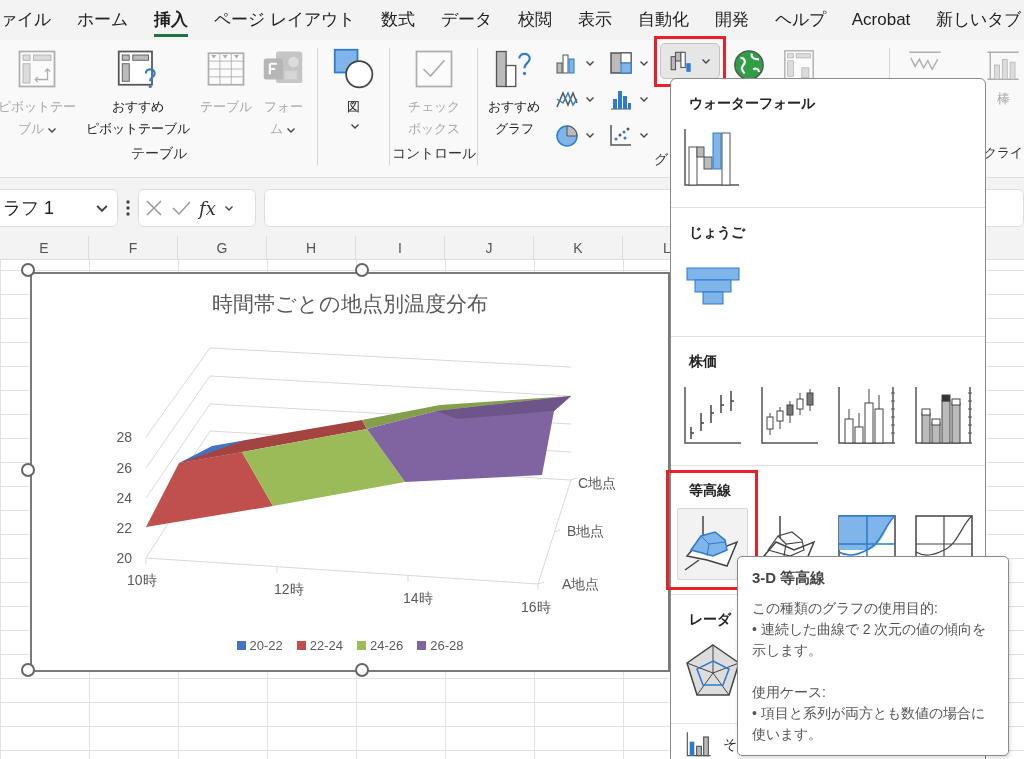  I want to click on section-heading: ウォーターフォール, so click(752, 103).